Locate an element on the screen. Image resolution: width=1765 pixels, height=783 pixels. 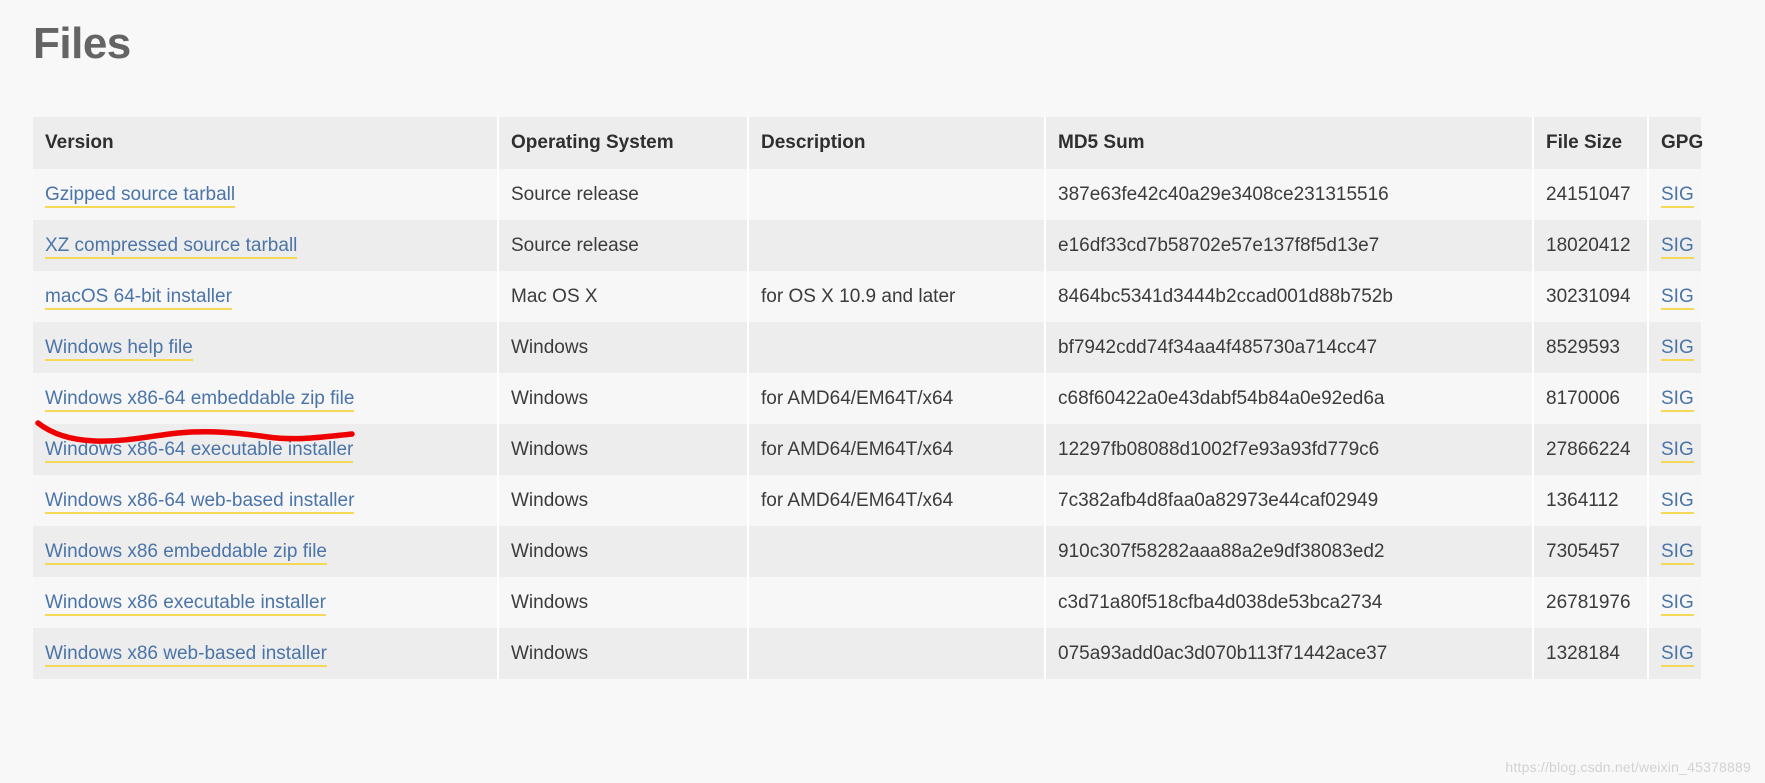
cell-version: Windows x86 executable installer is located at coordinates (266, 602).